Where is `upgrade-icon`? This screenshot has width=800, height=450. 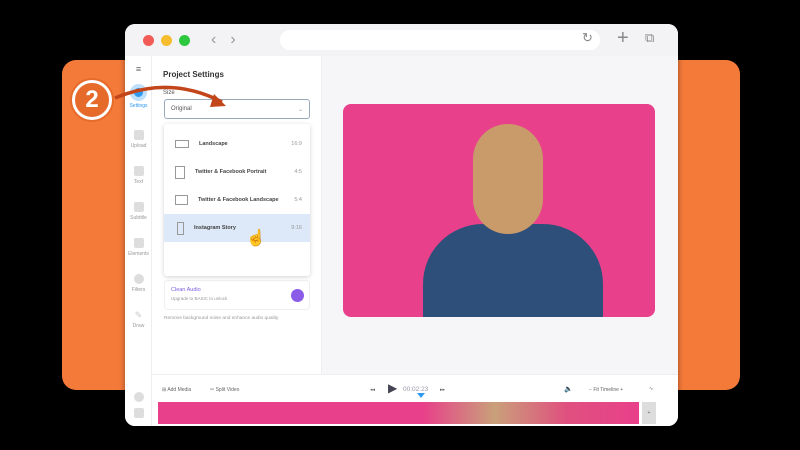
upgrade-icon is located at coordinates (297, 295).